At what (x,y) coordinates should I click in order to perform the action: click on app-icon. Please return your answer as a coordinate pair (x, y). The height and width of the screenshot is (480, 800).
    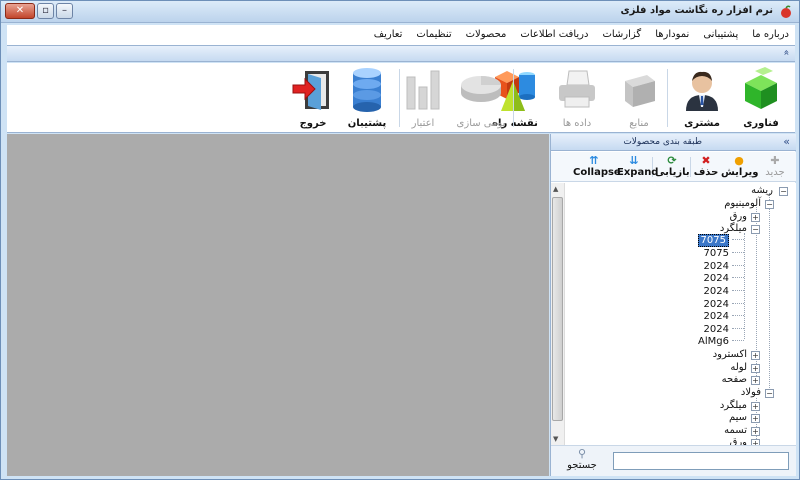
    Looking at the image, I should click on (786, 11).